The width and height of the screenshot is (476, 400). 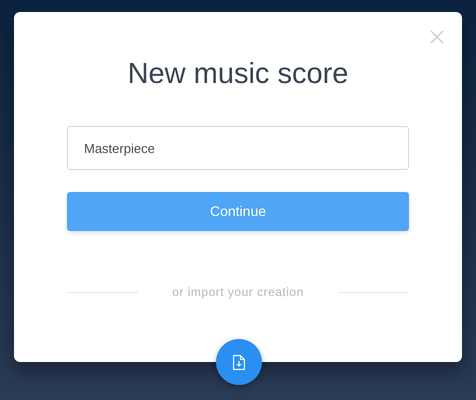 I want to click on file-download-icon, so click(x=239, y=362).